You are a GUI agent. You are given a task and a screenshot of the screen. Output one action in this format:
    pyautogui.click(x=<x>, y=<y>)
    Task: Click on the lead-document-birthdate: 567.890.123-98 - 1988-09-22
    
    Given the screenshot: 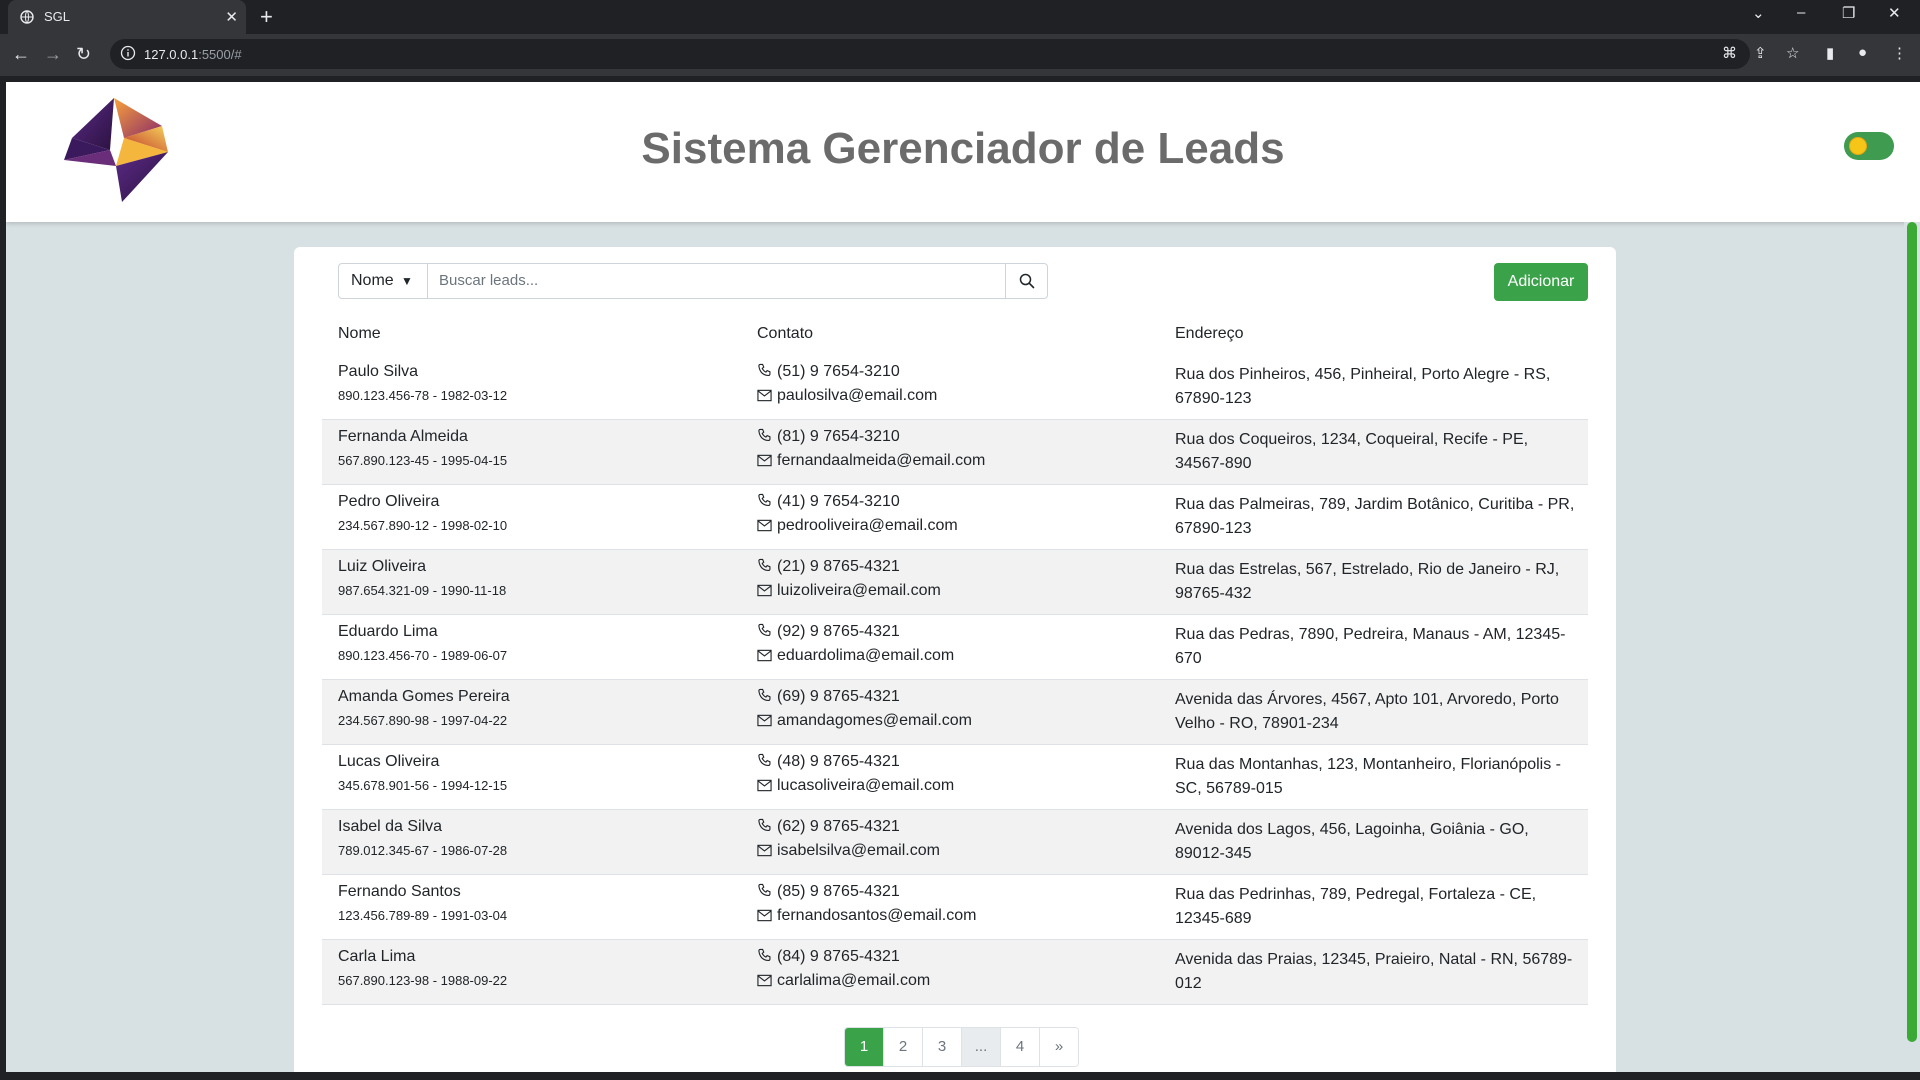 What is the action you would take?
    pyautogui.click(x=423, y=980)
    